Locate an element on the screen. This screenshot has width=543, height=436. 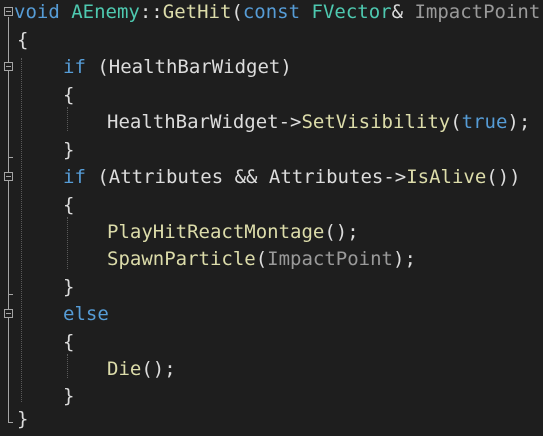
collapse-else-icon is located at coordinates (8, 313).